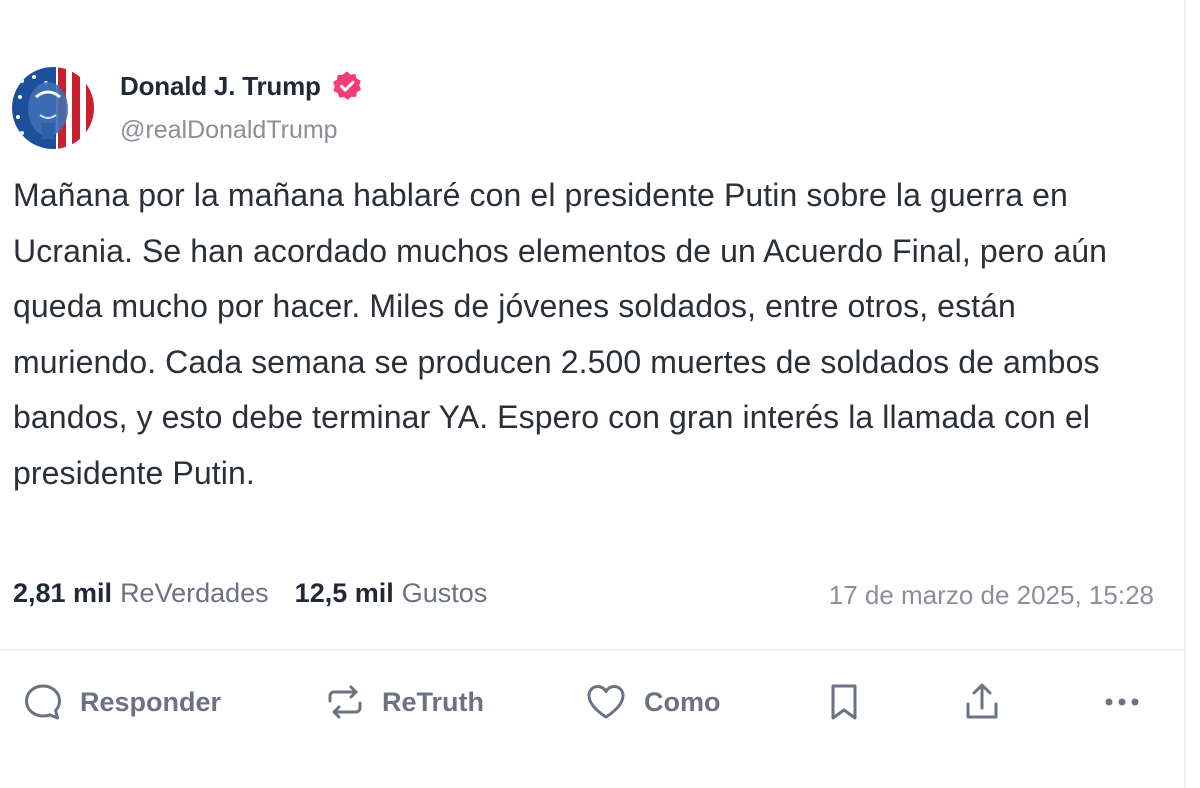  I want to click on retruths-label: ReVerdades, so click(194, 593).